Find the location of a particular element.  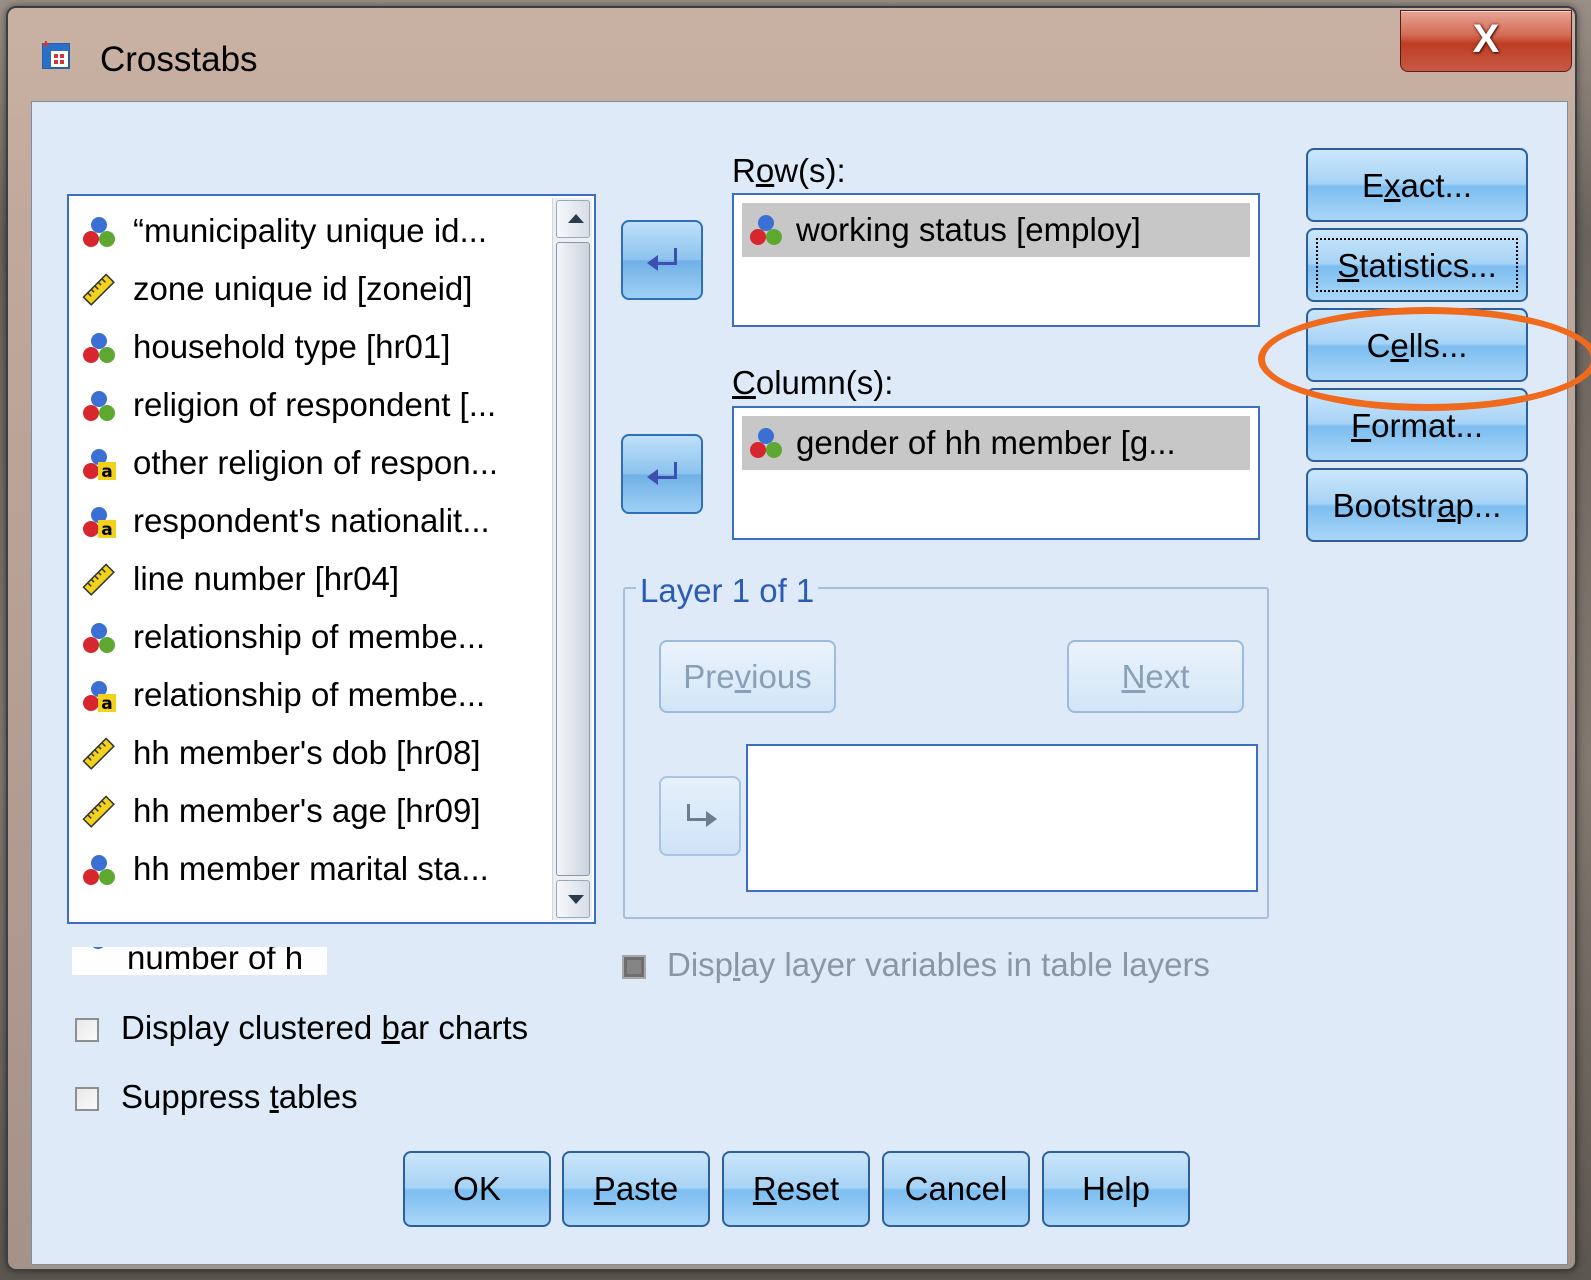

move-to-layer-button is located at coordinates (700, 816).